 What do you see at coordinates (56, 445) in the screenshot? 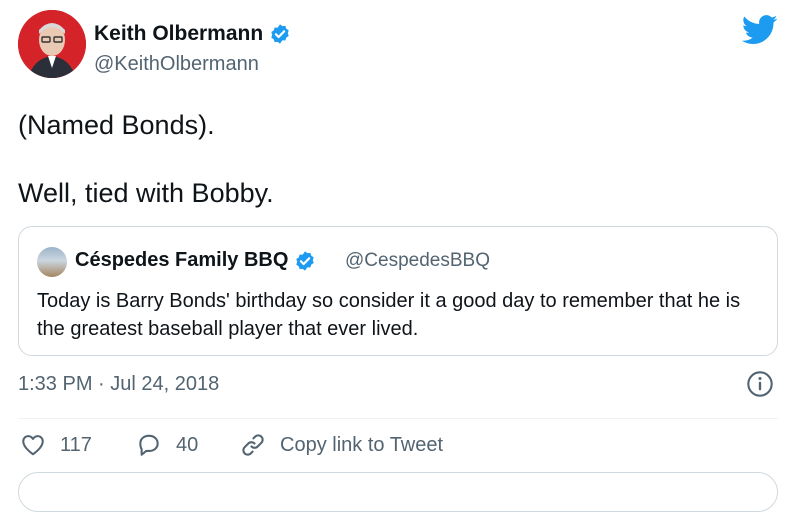
I see `like-button: 117` at bounding box center [56, 445].